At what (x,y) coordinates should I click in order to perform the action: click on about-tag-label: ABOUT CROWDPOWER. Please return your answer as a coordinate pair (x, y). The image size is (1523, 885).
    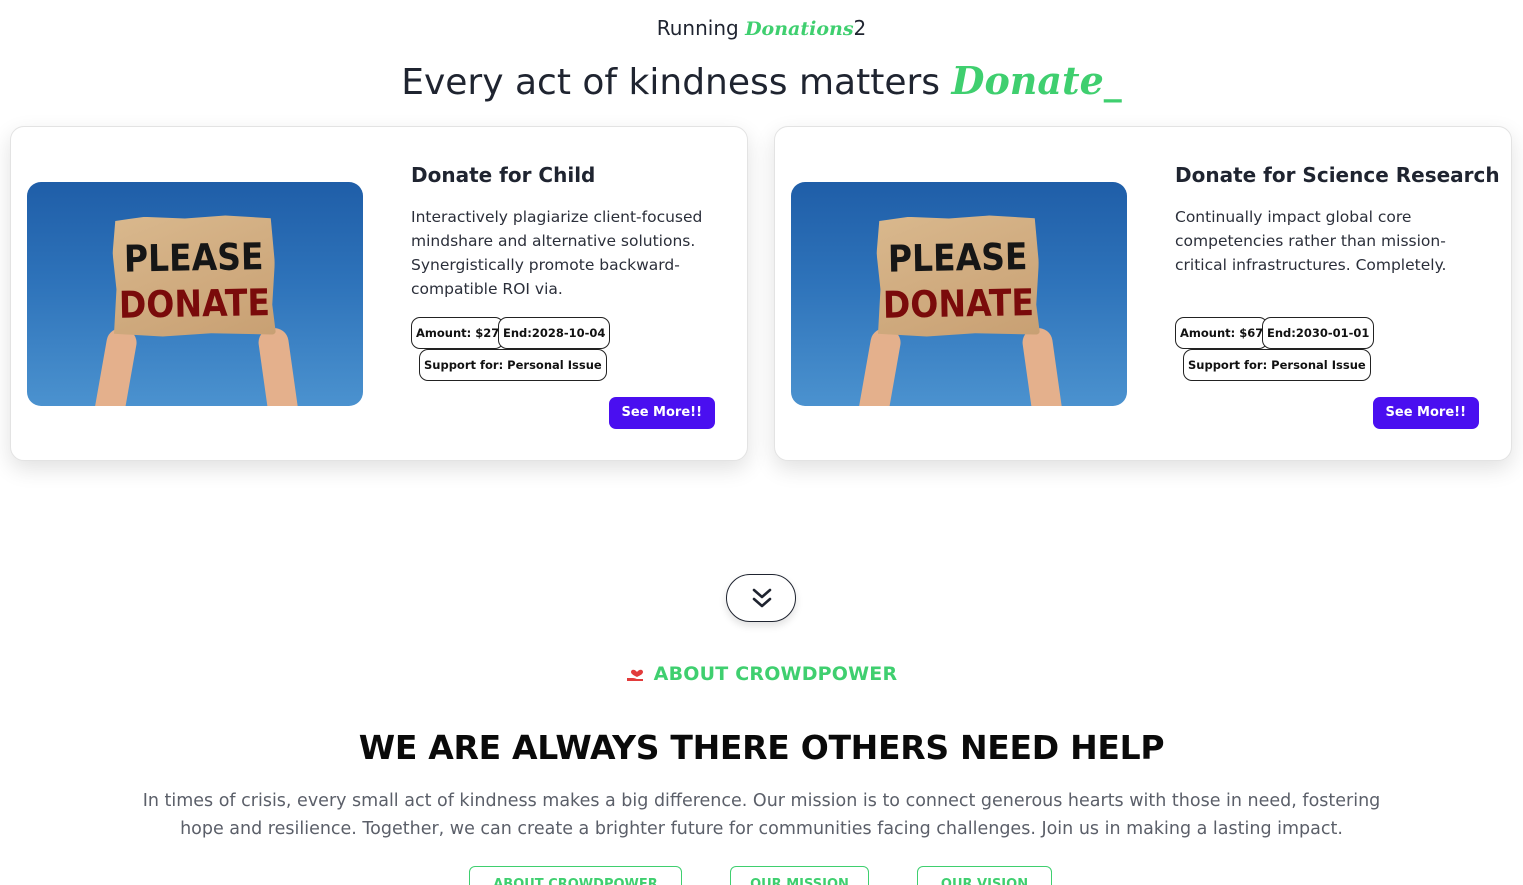
    Looking at the image, I should click on (775, 674).